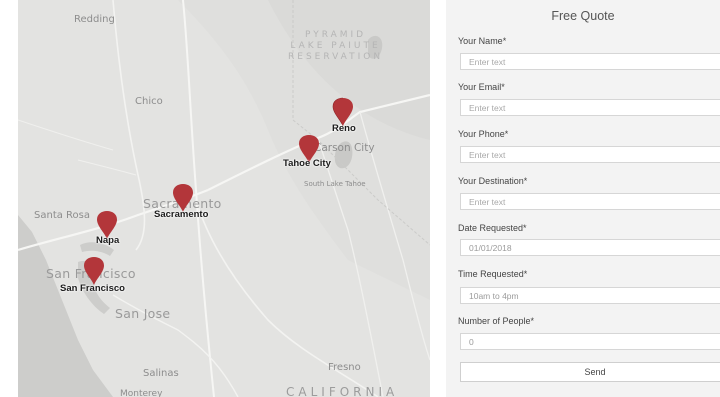  Describe the element at coordinates (141, 393) in the screenshot. I see `city-label-monterey: Monterey` at that location.